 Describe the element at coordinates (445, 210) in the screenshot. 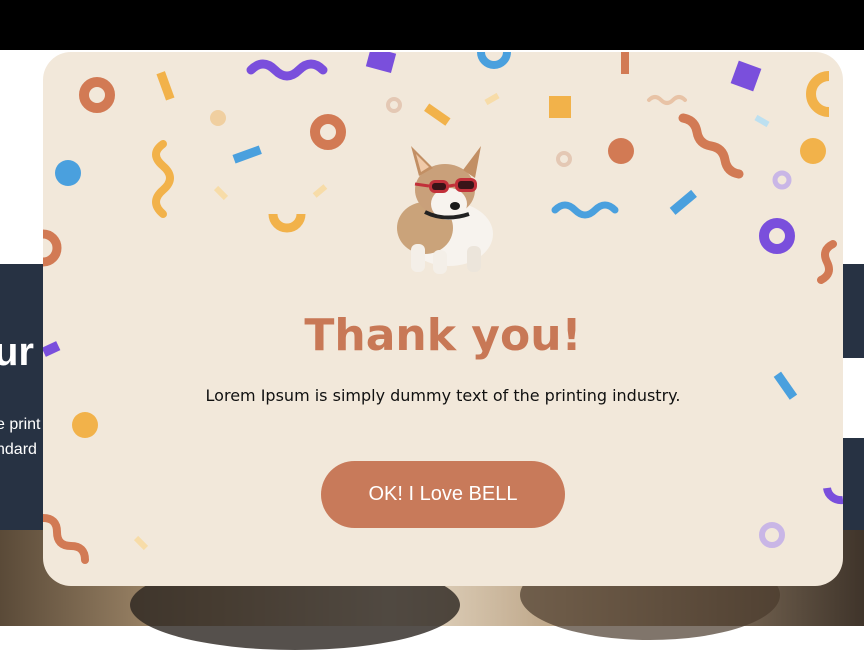

I see `corgi-with-goggles-icon` at that location.